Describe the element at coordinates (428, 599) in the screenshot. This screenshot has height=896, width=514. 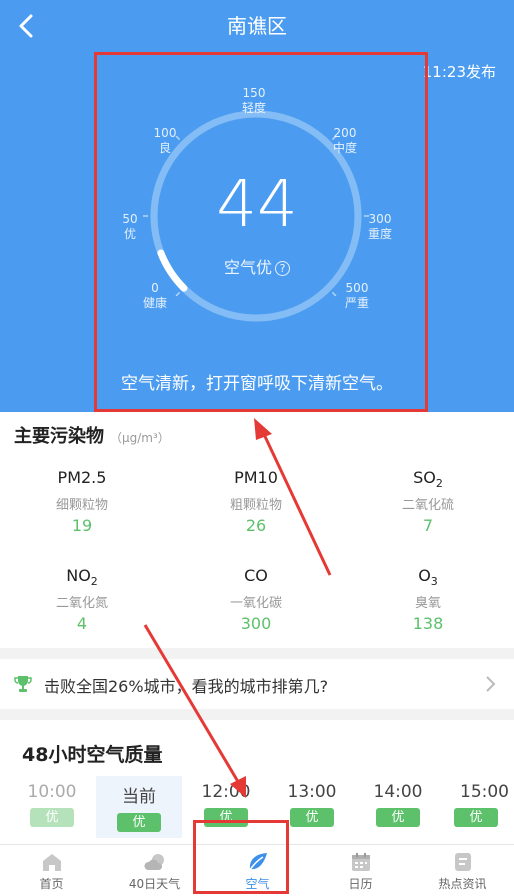
I see `pollutant-o3: O3 臭氧 138` at that location.